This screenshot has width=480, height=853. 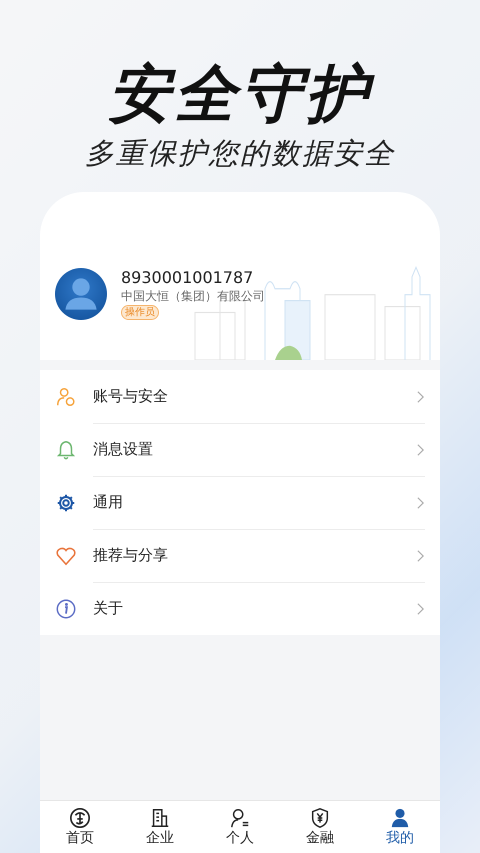 I want to click on subtitle: 多重保护您的数据安全, so click(x=240, y=153).